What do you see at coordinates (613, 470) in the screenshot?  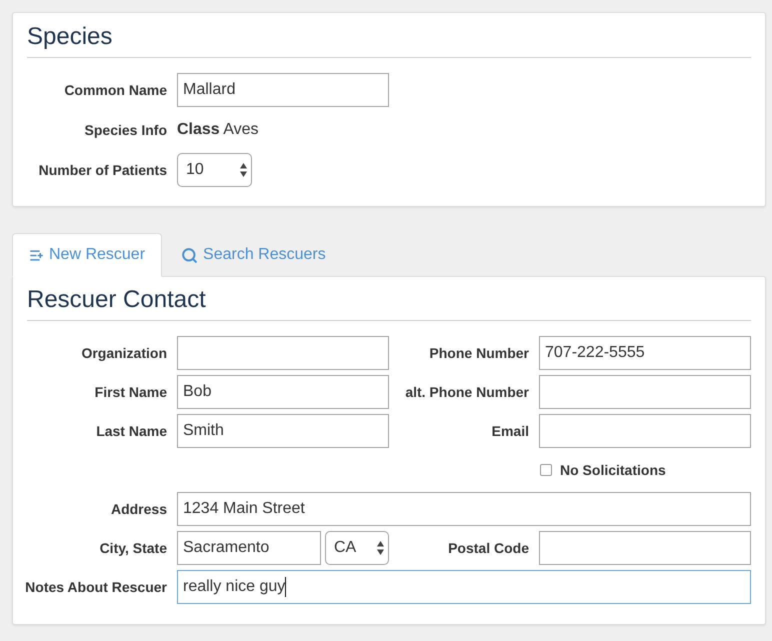 I see `checkbox-label: No Solicitations` at bounding box center [613, 470].